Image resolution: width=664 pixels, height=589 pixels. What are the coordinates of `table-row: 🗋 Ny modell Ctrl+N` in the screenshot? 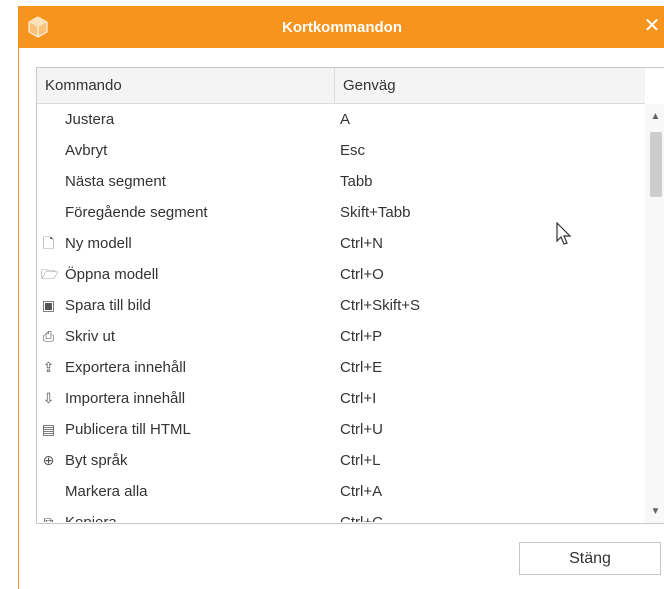 It's located at (341, 243).